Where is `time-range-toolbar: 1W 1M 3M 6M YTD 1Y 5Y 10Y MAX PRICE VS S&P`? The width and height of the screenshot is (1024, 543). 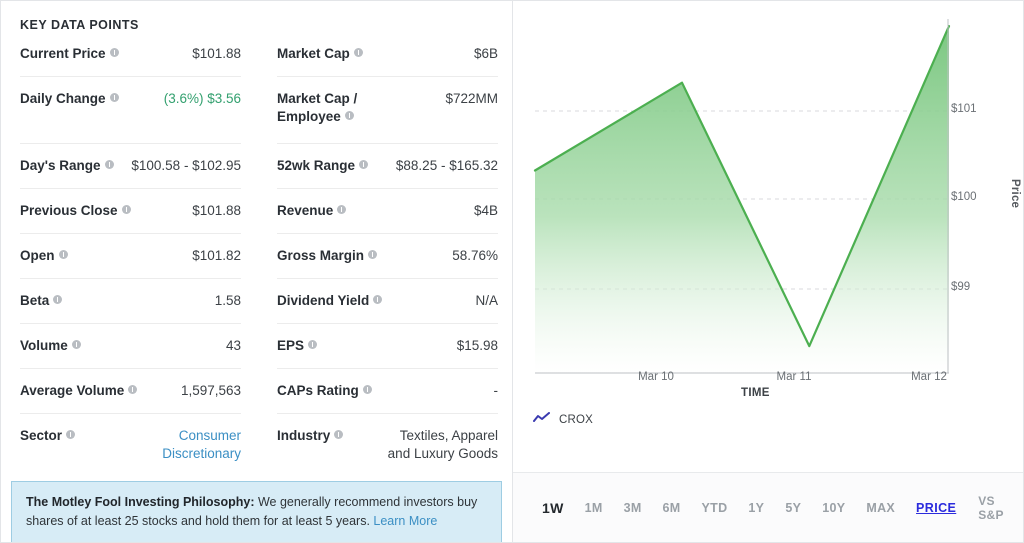
time-range-toolbar: 1W 1M 3M 6M YTD 1Y 5Y 10Y MAX PRICE VS S&P is located at coordinates (768, 507).